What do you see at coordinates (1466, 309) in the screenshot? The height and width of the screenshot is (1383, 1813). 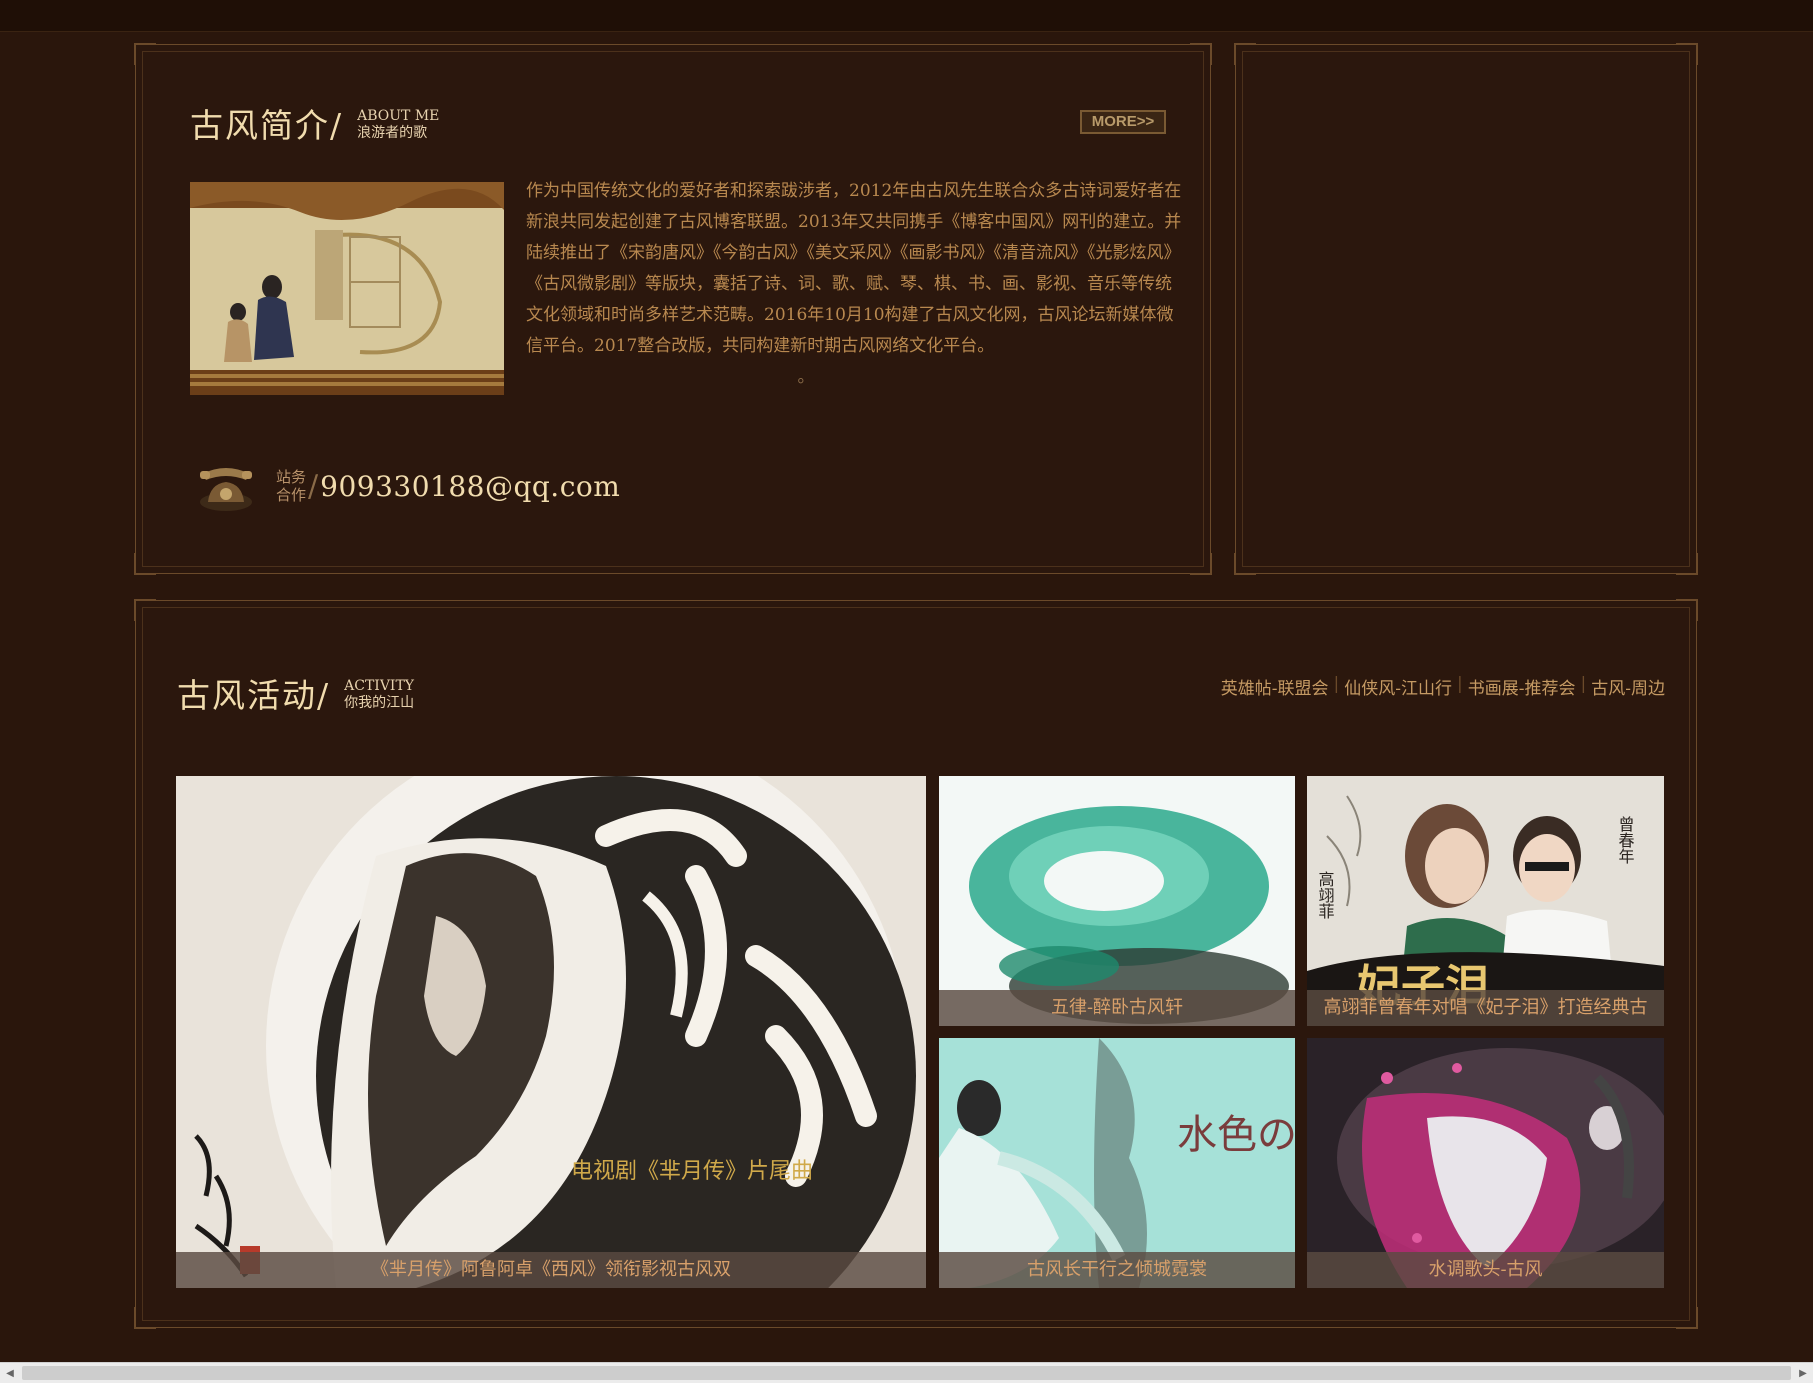 I see `side-panel` at bounding box center [1466, 309].